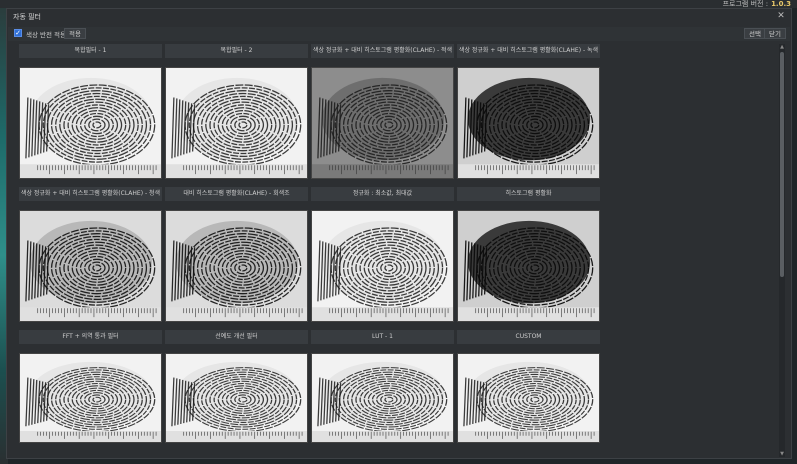  Describe the element at coordinates (236, 337) in the screenshot. I see `filter-label: 선예도 개선 필터` at that location.